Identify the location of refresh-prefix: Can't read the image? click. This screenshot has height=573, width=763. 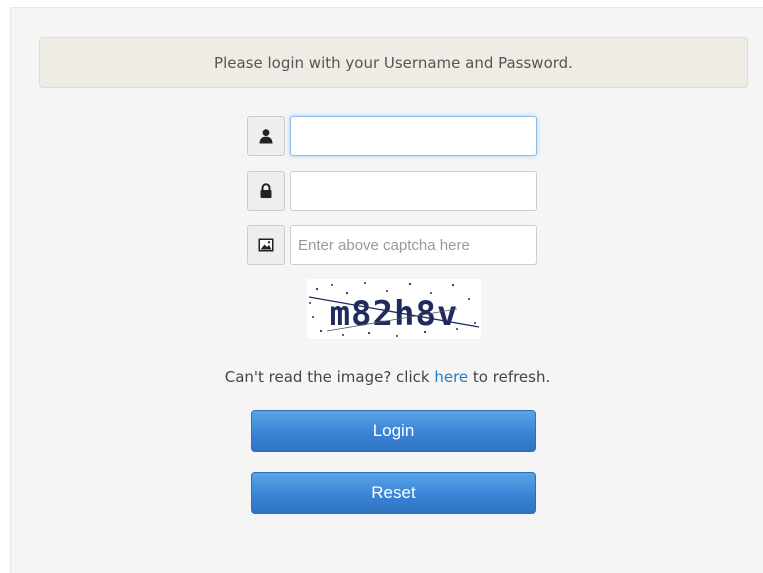
(329, 377).